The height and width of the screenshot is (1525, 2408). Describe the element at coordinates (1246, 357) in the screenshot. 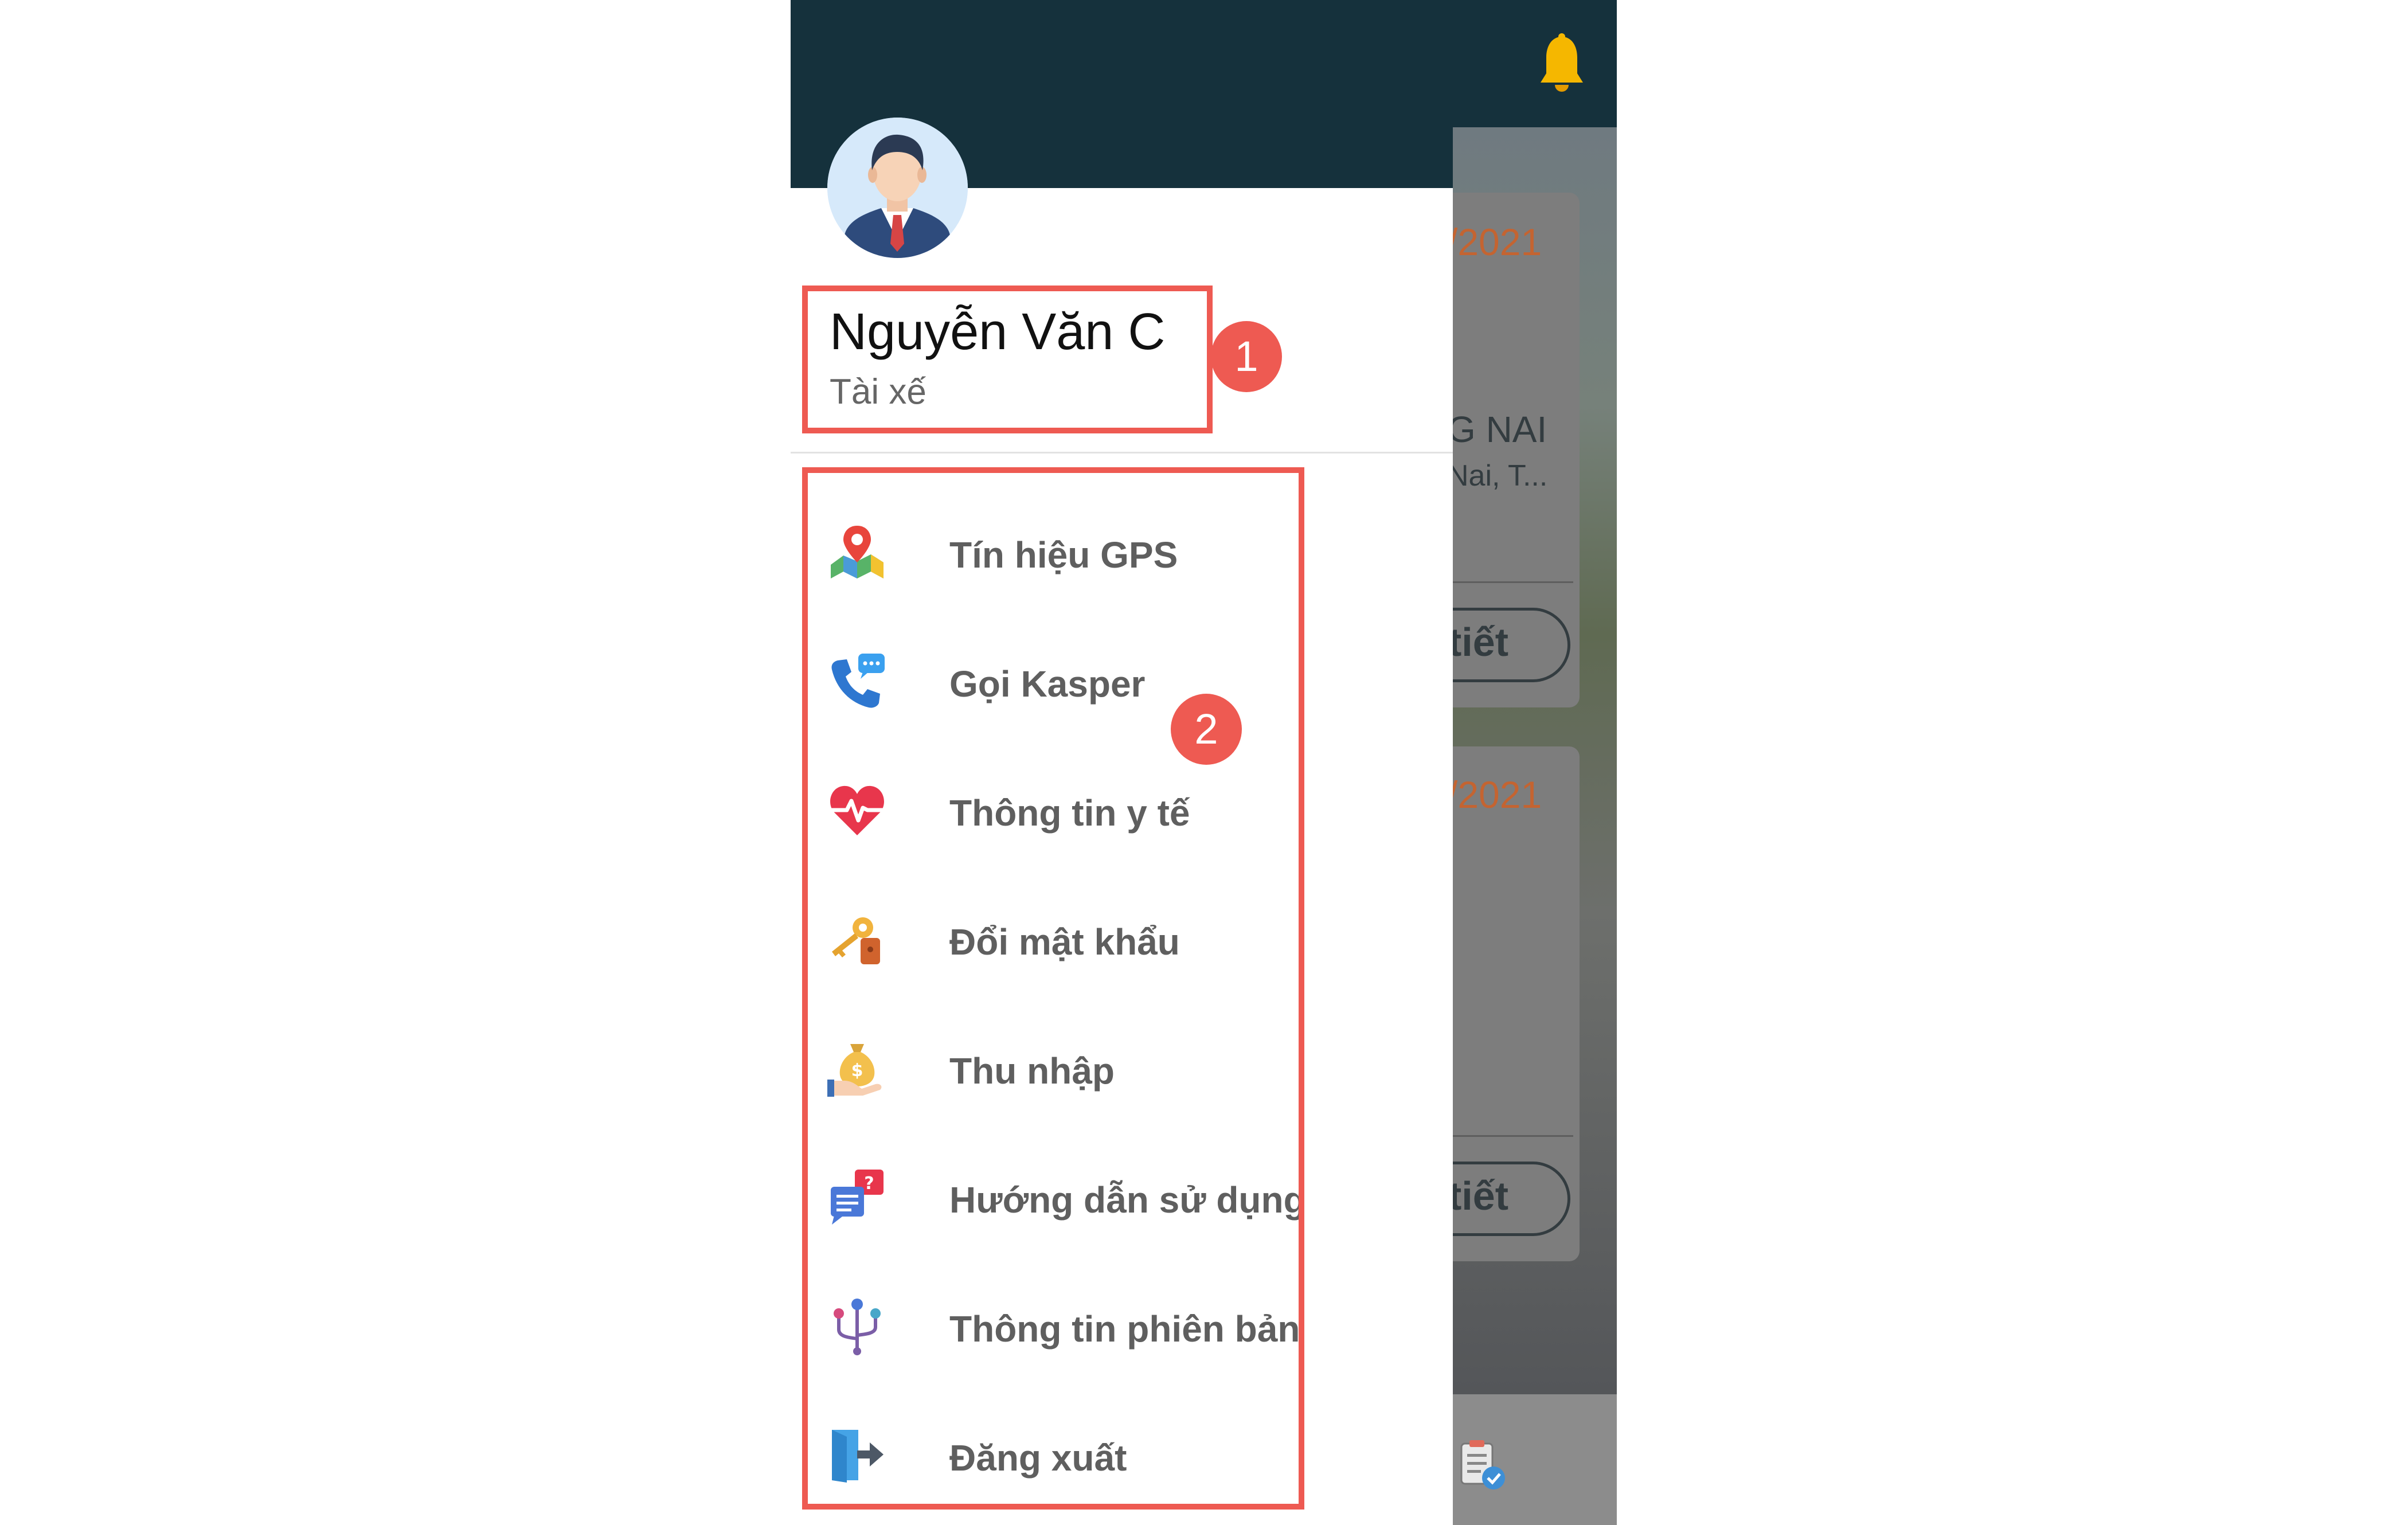

I see `annotation-badge-1: 1` at that location.